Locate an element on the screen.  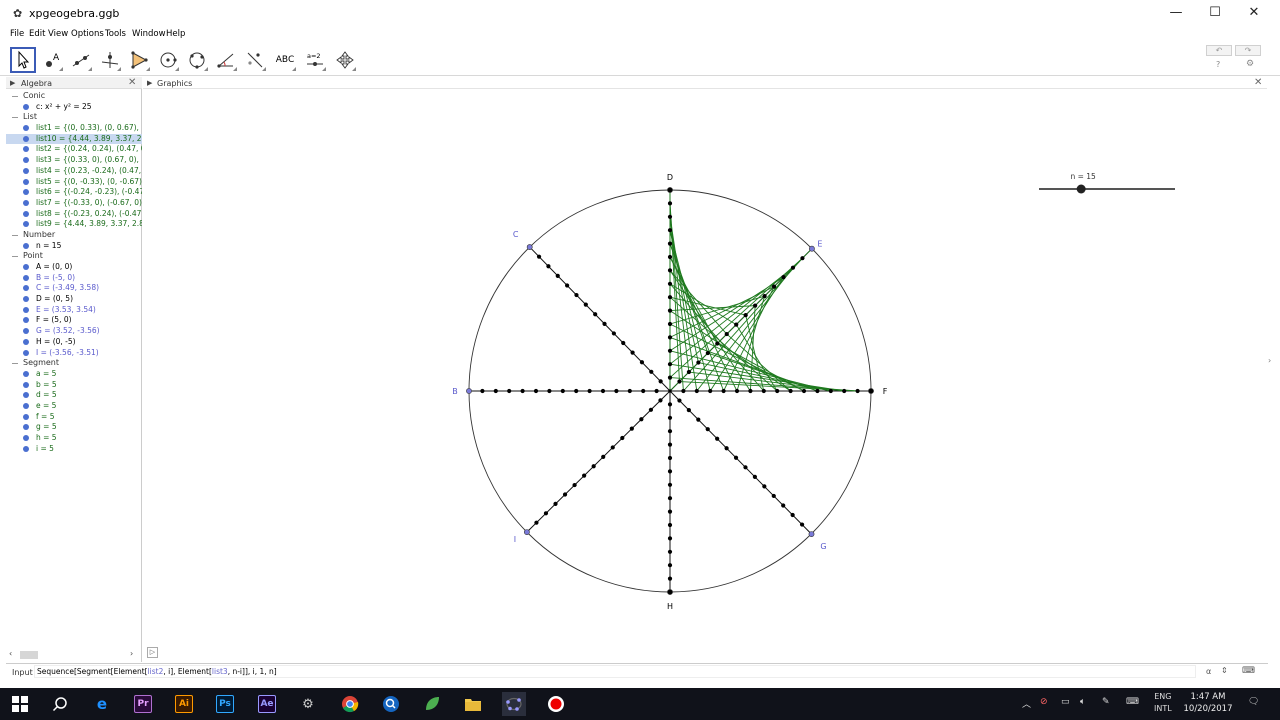
algebra-item: E = (3.53, 3.54) is located at coordinates (74, 310).